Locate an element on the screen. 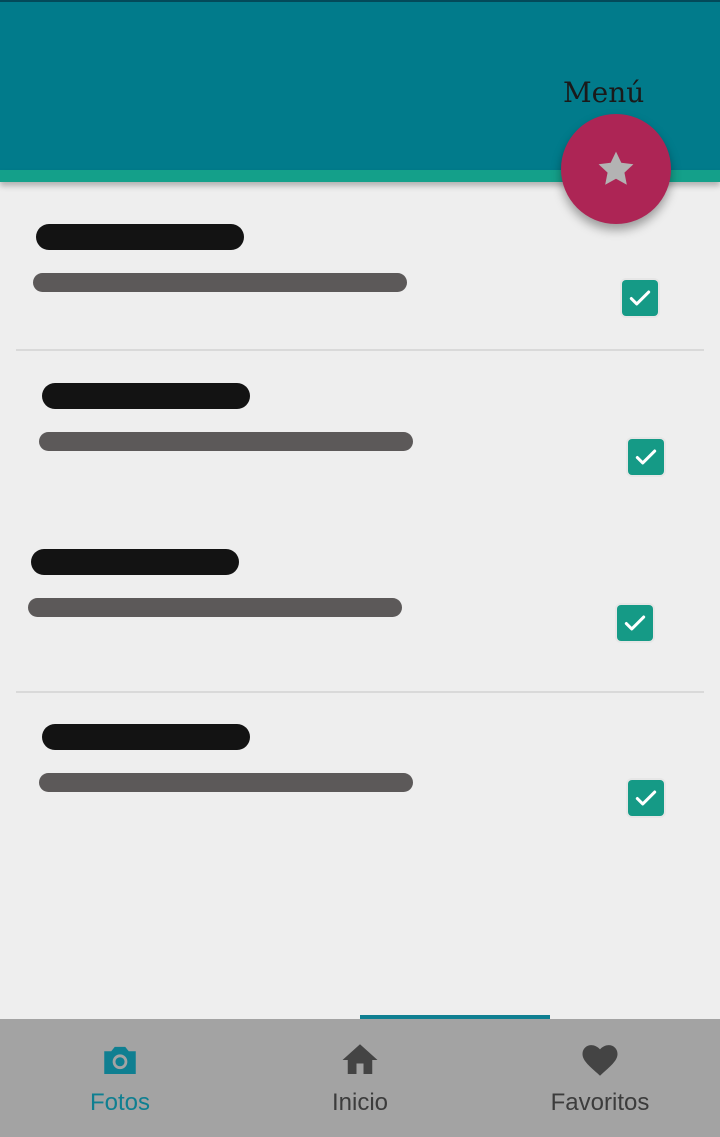  nav-item-fotos: Fotos is located at coordinates (120, 1078).